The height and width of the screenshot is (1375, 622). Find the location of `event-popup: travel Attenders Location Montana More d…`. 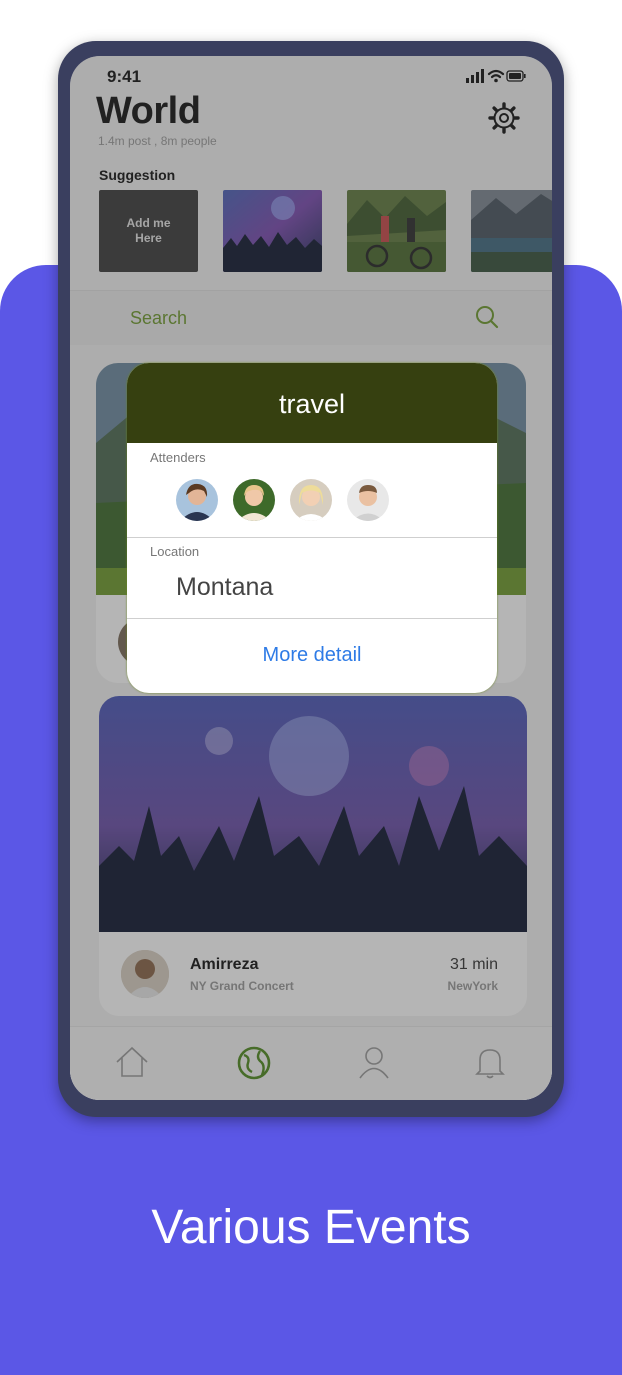

event-popup: travel Attenders Location Montana More d… is located at coordinates (312, 528).